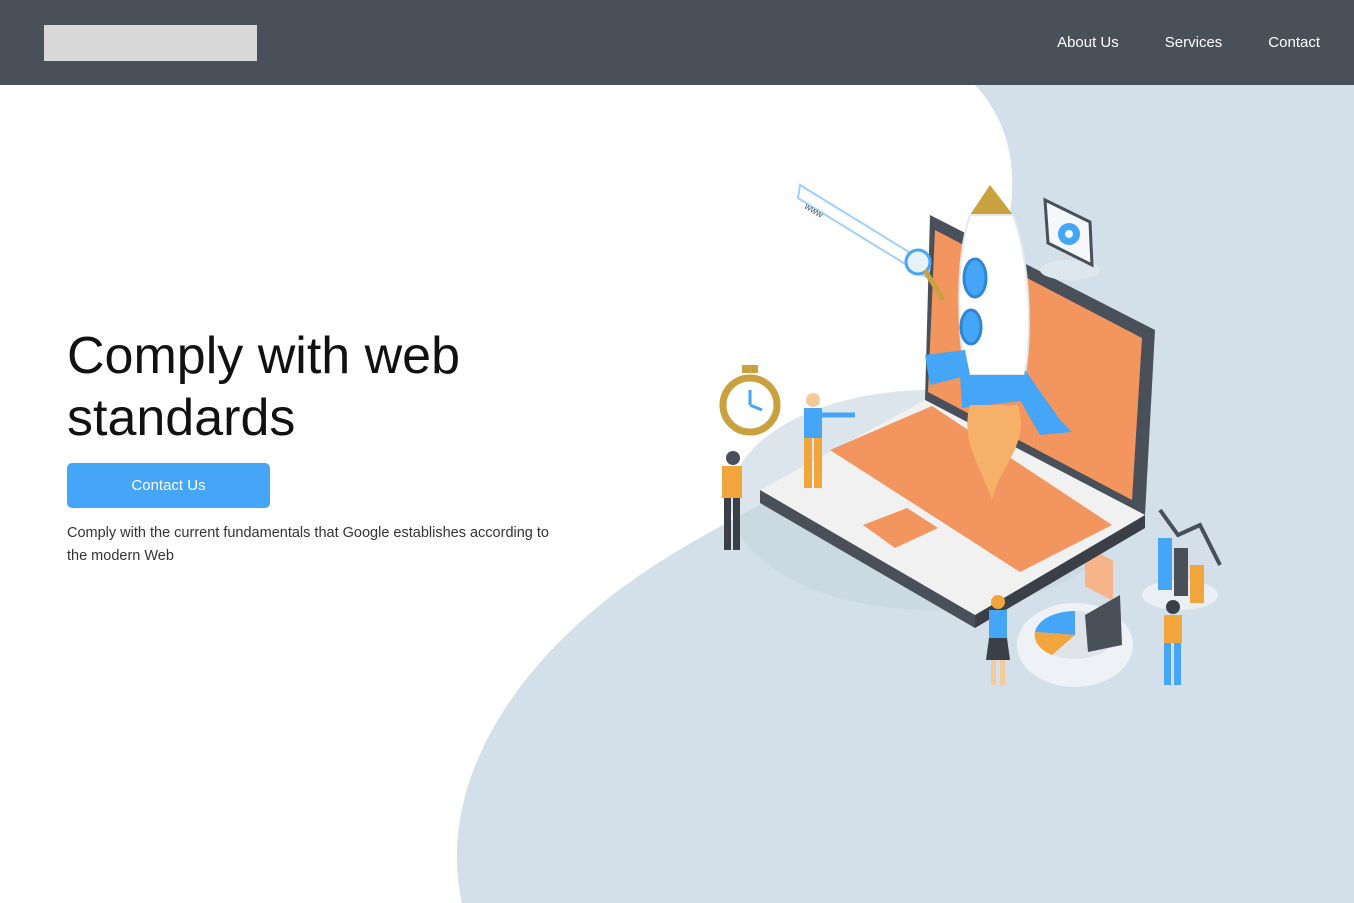 This screenshot has height=903, width=1354. I want to click on top-navbar: About Us Services Contact, so click(677, 42).